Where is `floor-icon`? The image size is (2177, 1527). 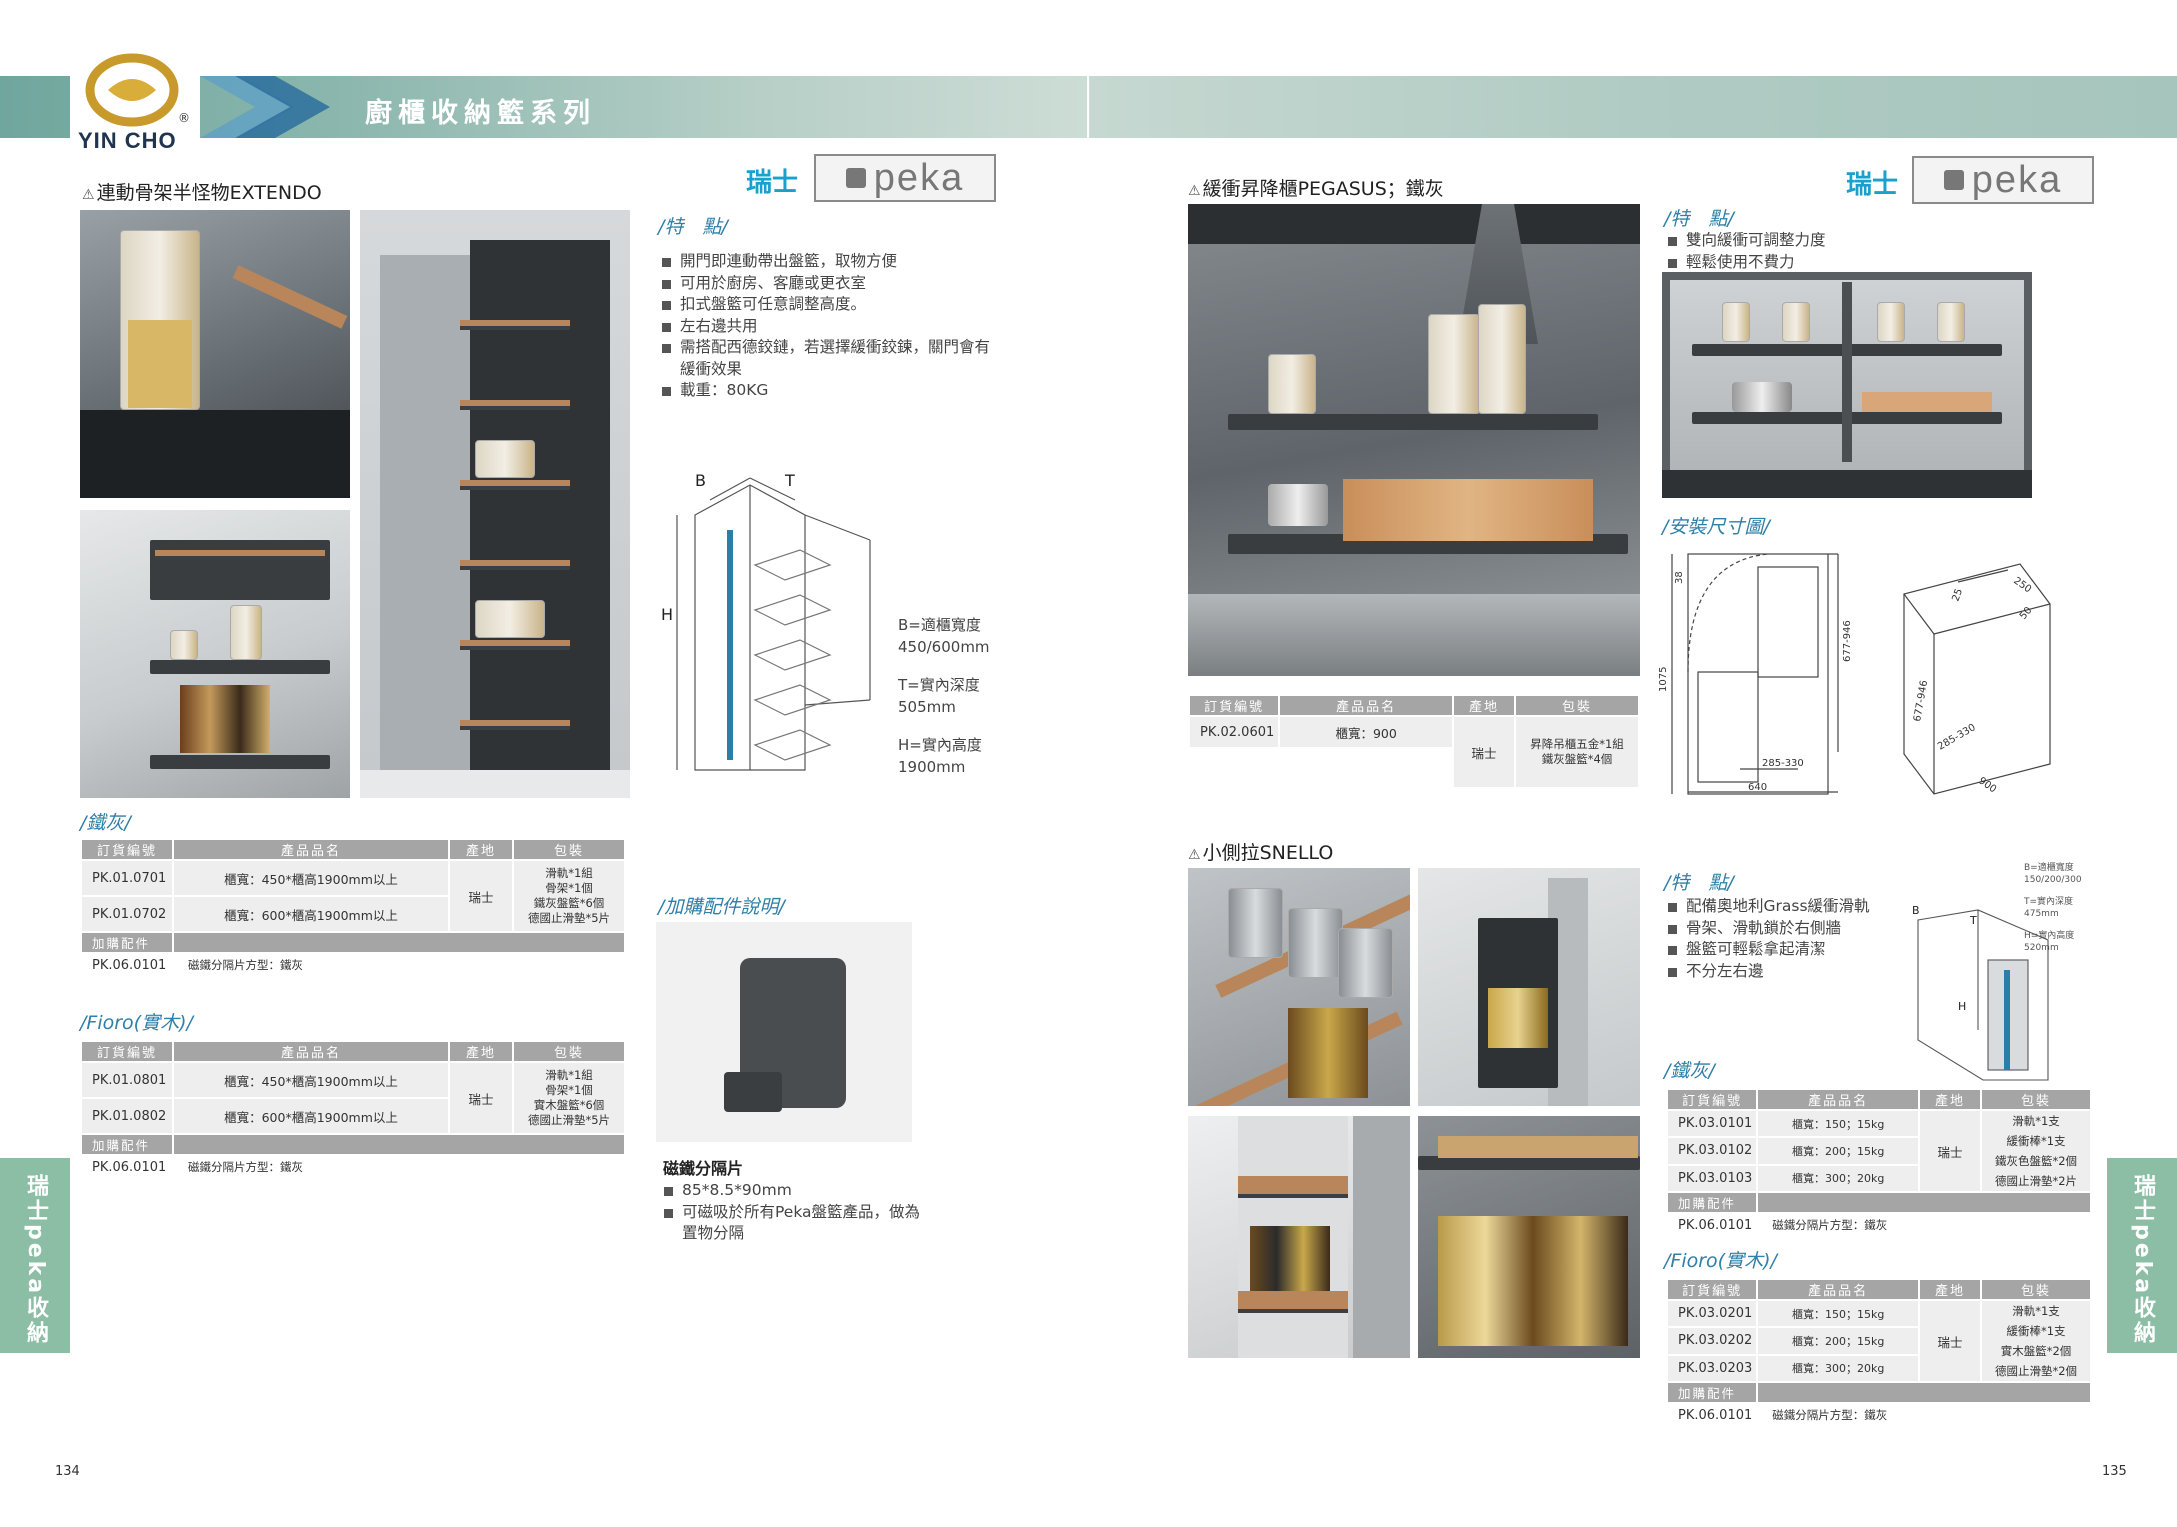 floor-icon is located at coordinates (495, 784).